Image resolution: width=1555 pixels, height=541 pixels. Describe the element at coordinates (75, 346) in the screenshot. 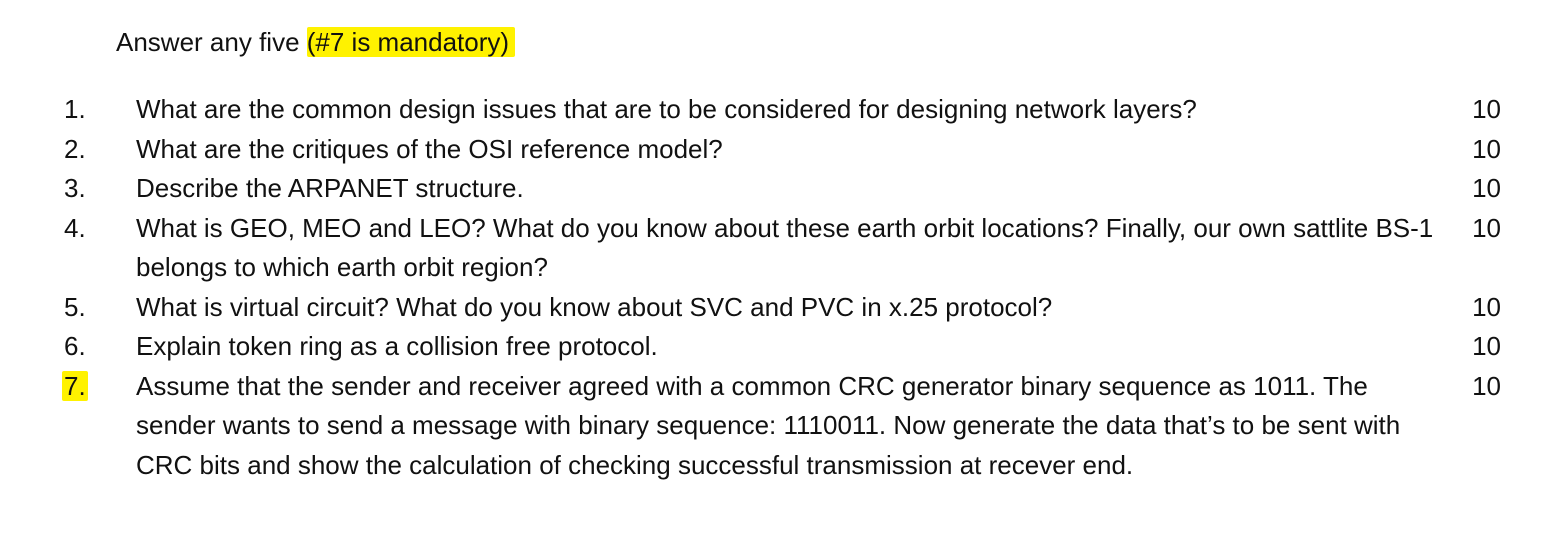

I see `question-number: 6.` at that location.